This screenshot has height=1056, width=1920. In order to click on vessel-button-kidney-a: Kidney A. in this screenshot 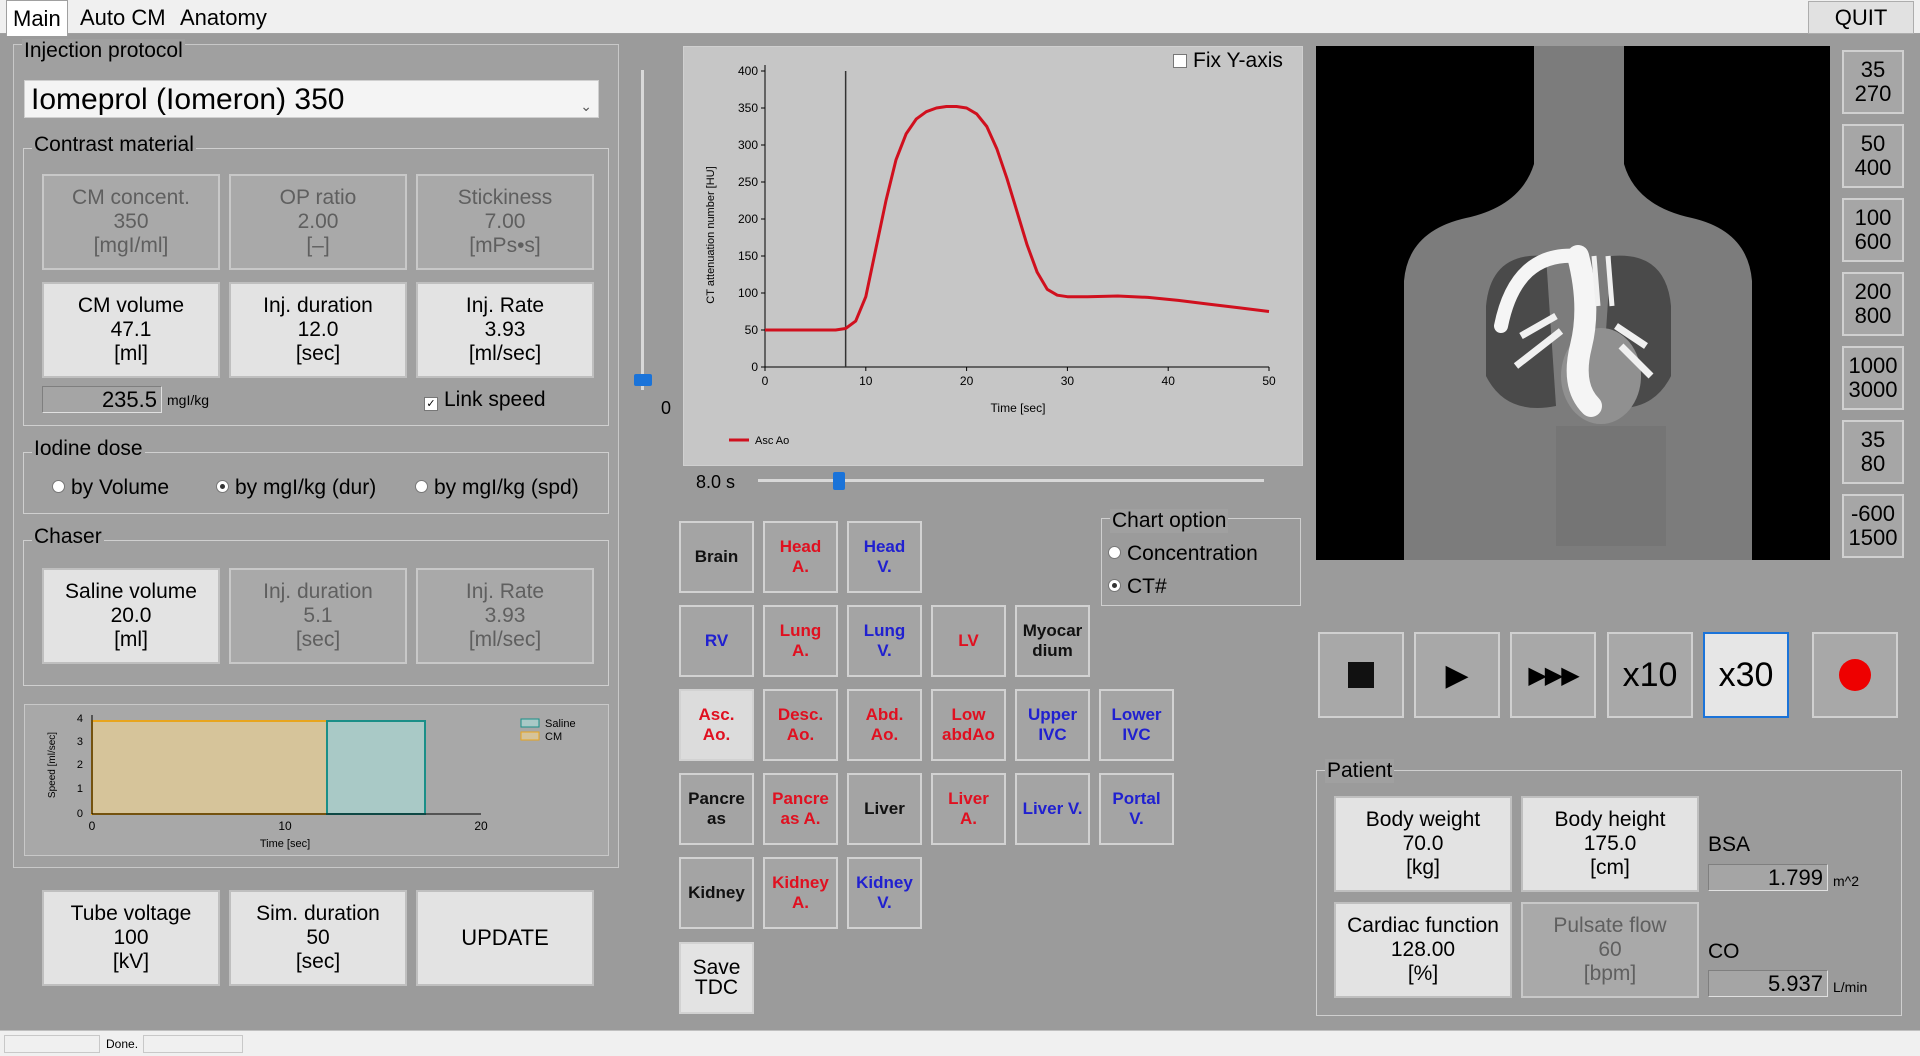, I will do `click(800, 893)`.